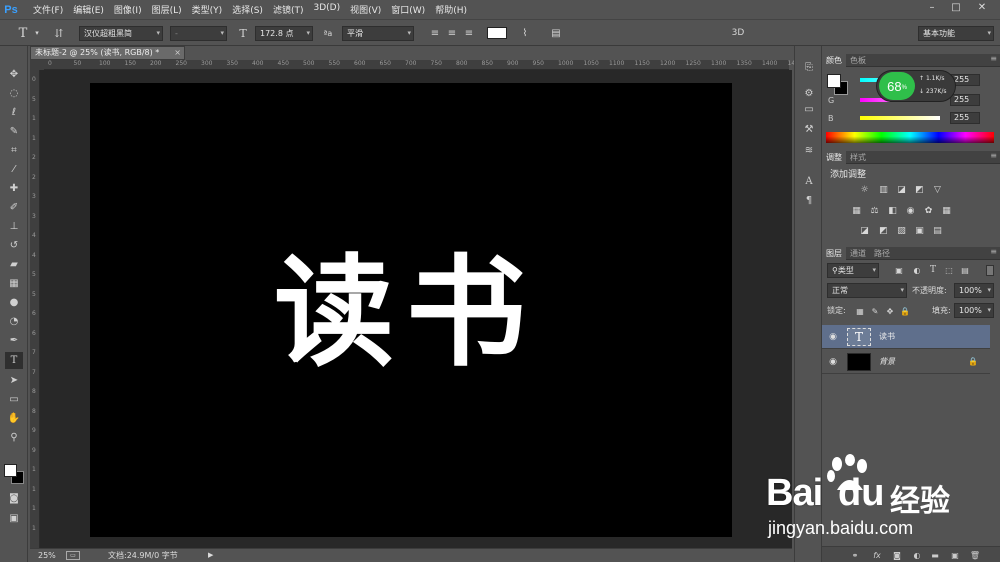  Describe the element at coordinates (177, 53) in the screenshot. I see `close-icon: ×` at that location.